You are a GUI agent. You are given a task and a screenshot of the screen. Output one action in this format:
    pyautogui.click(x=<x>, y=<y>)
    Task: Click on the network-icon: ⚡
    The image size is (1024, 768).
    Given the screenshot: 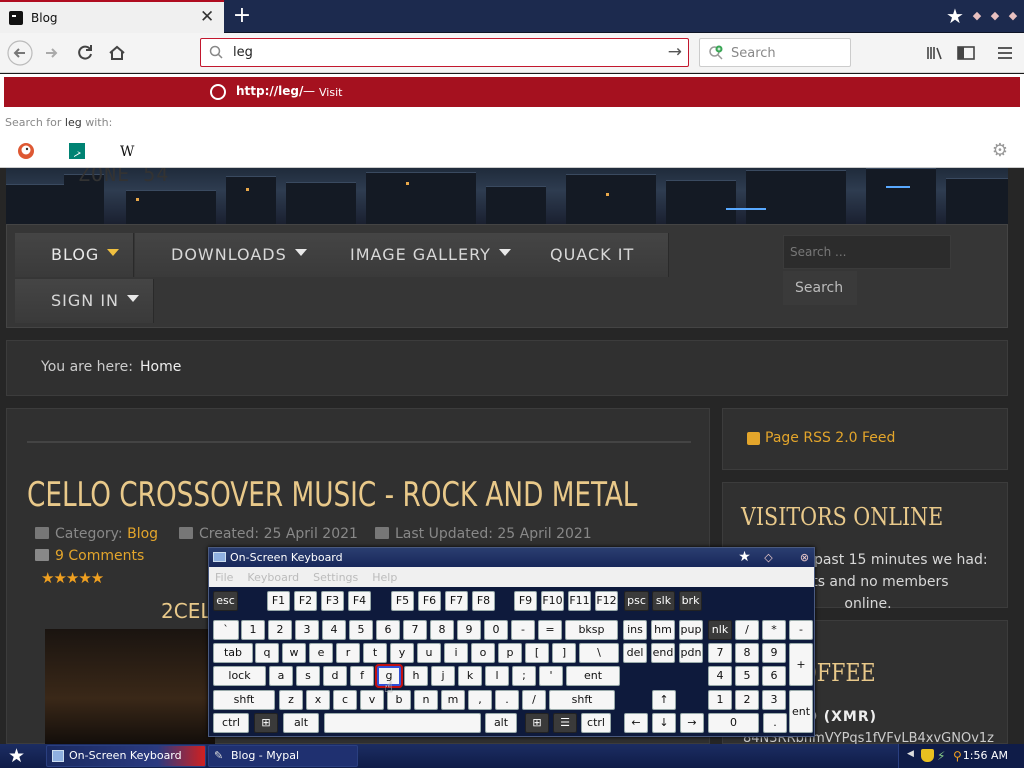 What is the action you would take?
    pyautogui.click(x=943, y=756)
    